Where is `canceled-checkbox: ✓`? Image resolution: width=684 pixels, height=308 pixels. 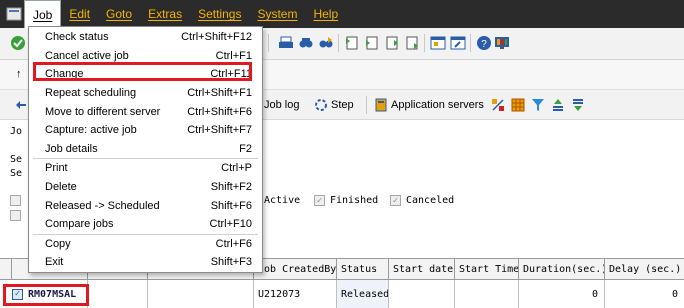
canceled-checkbox: ✓ is located at coordinates (395, 200).